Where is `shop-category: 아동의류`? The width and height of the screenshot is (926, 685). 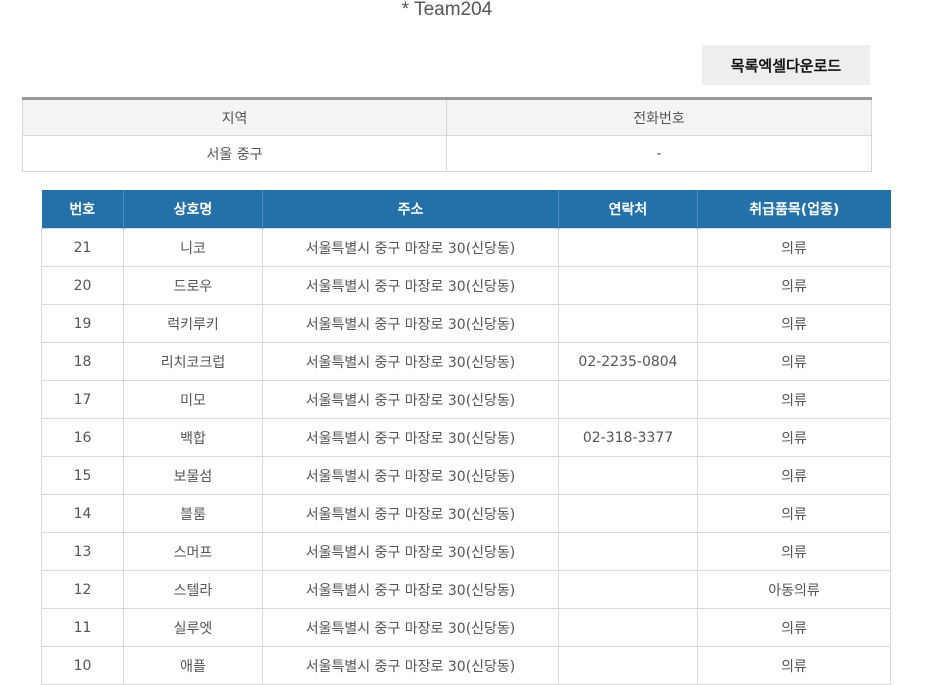
shop-category: 아동의류 is located at coordinates (794, 589).